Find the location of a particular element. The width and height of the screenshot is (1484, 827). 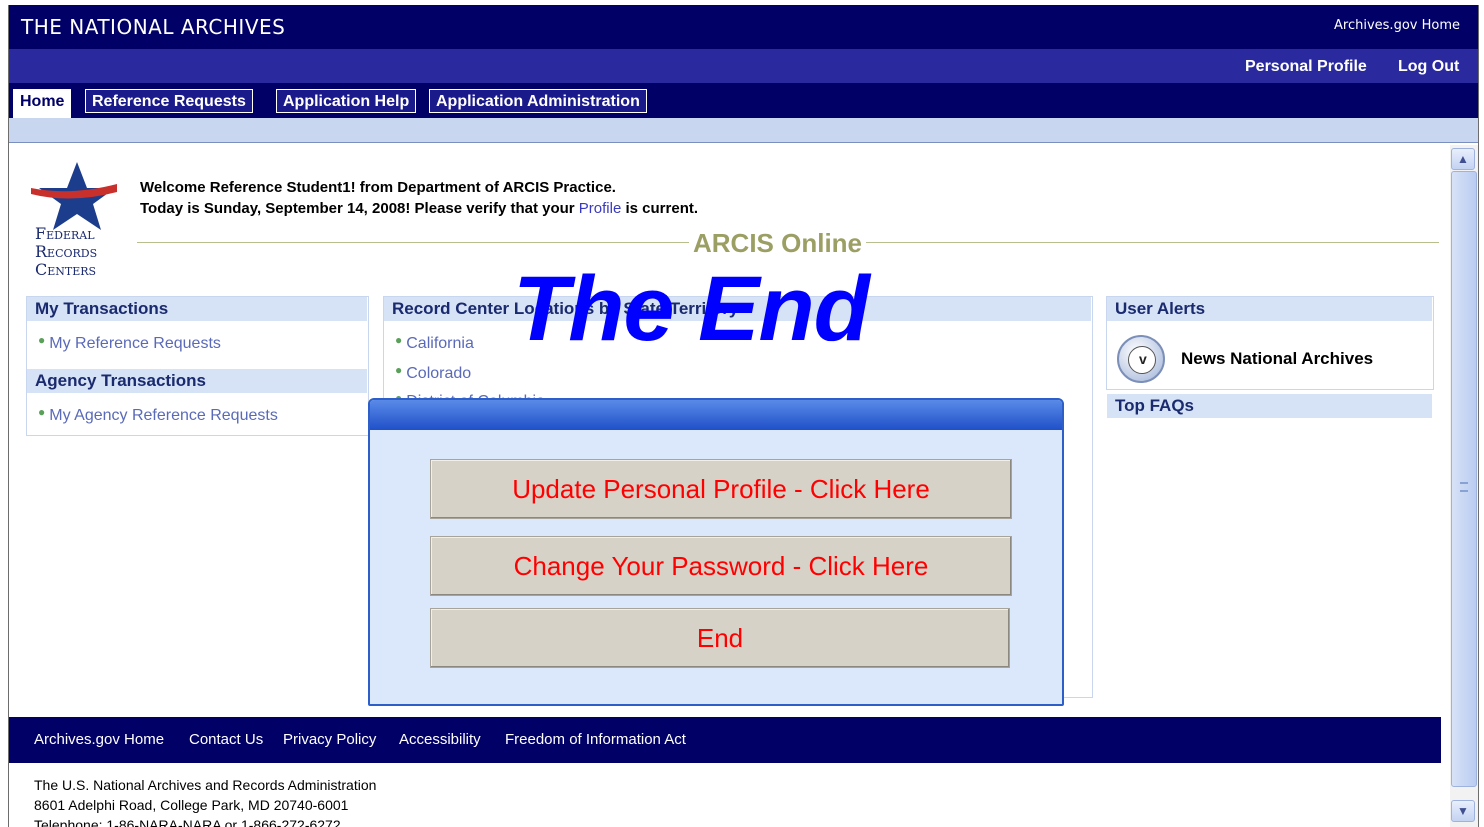

my-transactions-heading: My Transactions is located at coordinates (197, 309).